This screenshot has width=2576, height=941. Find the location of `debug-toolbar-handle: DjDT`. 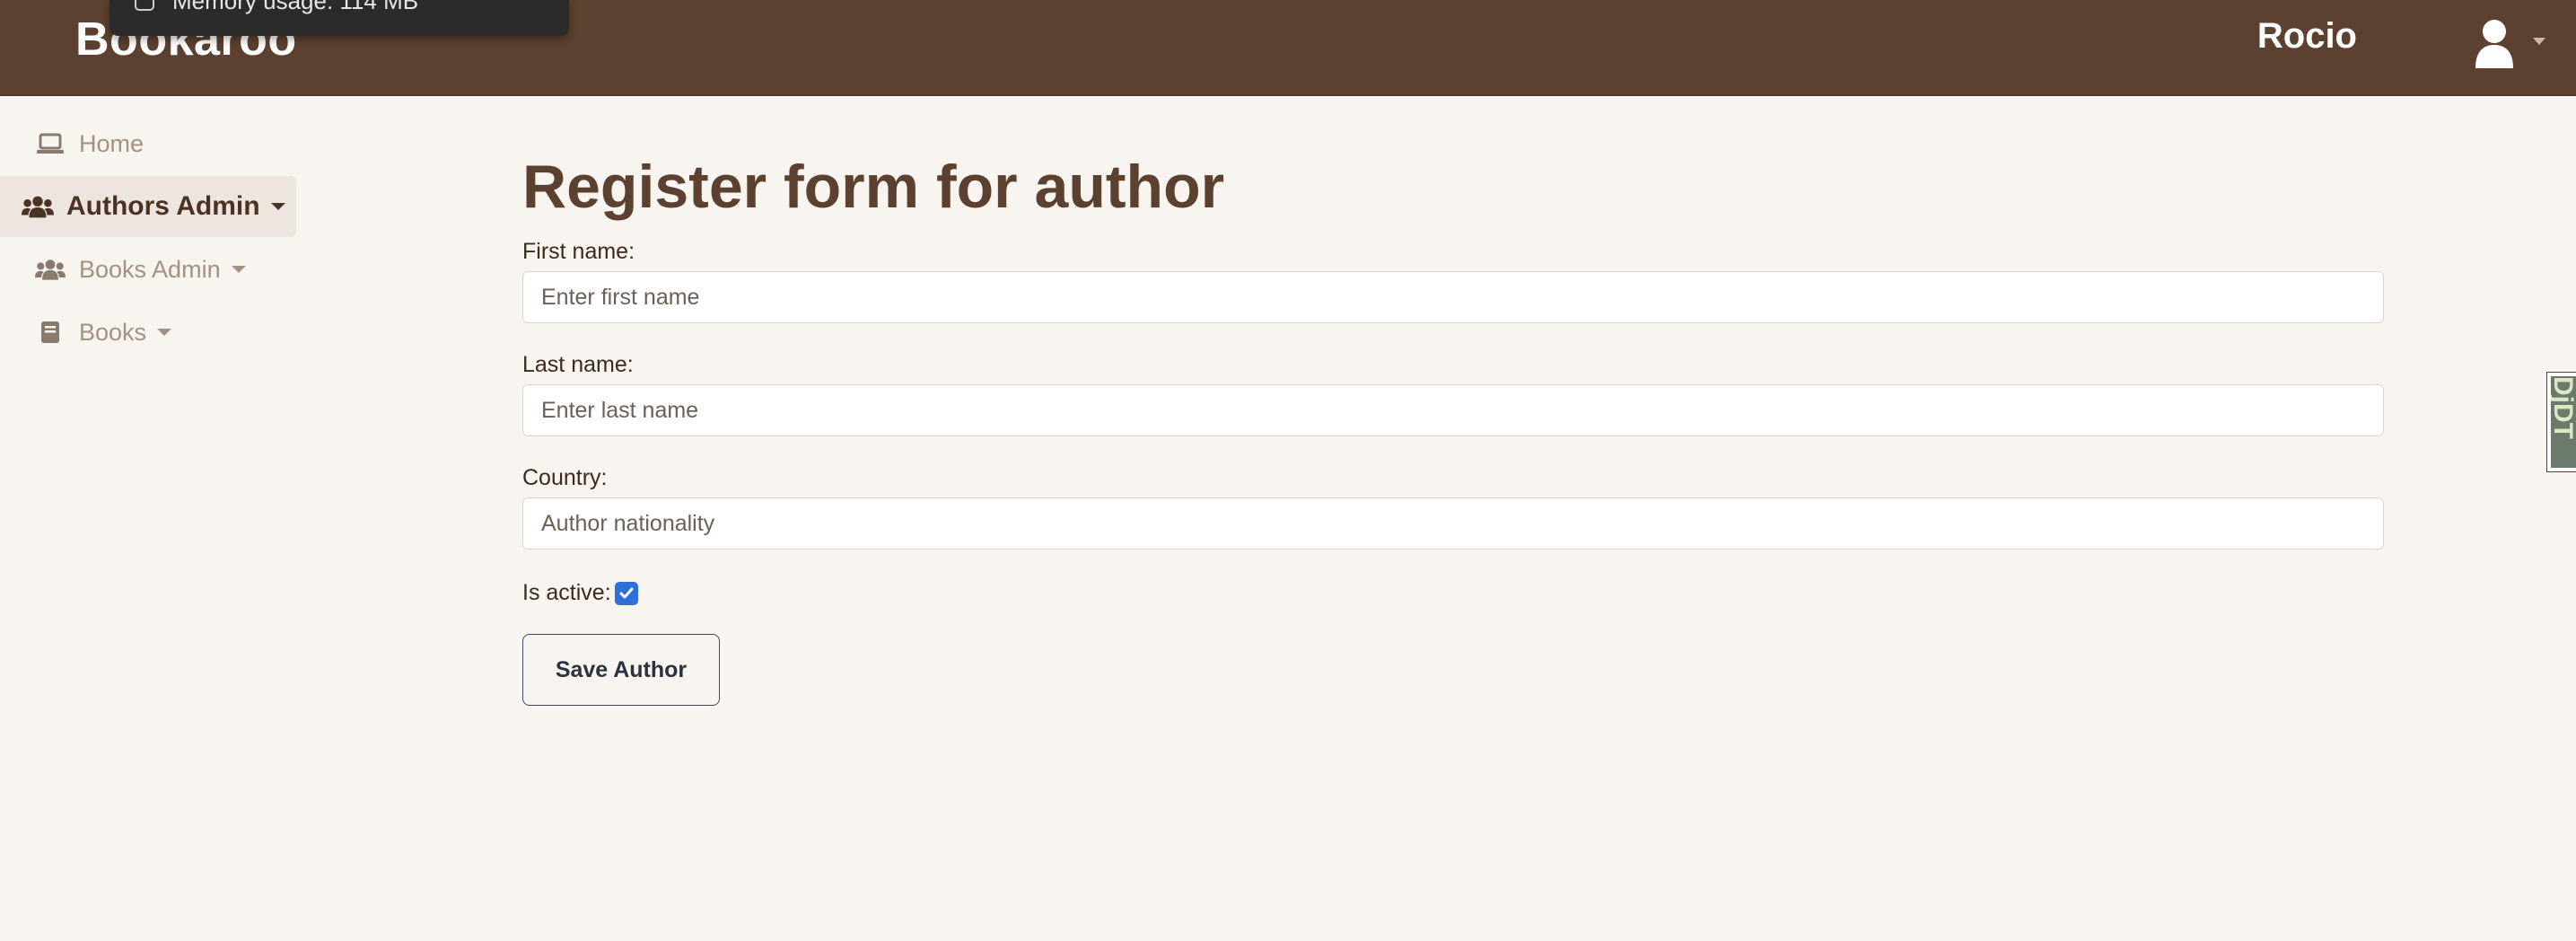

debug-toolbar-handle: DjDT is located at coordinates (2561, 422).